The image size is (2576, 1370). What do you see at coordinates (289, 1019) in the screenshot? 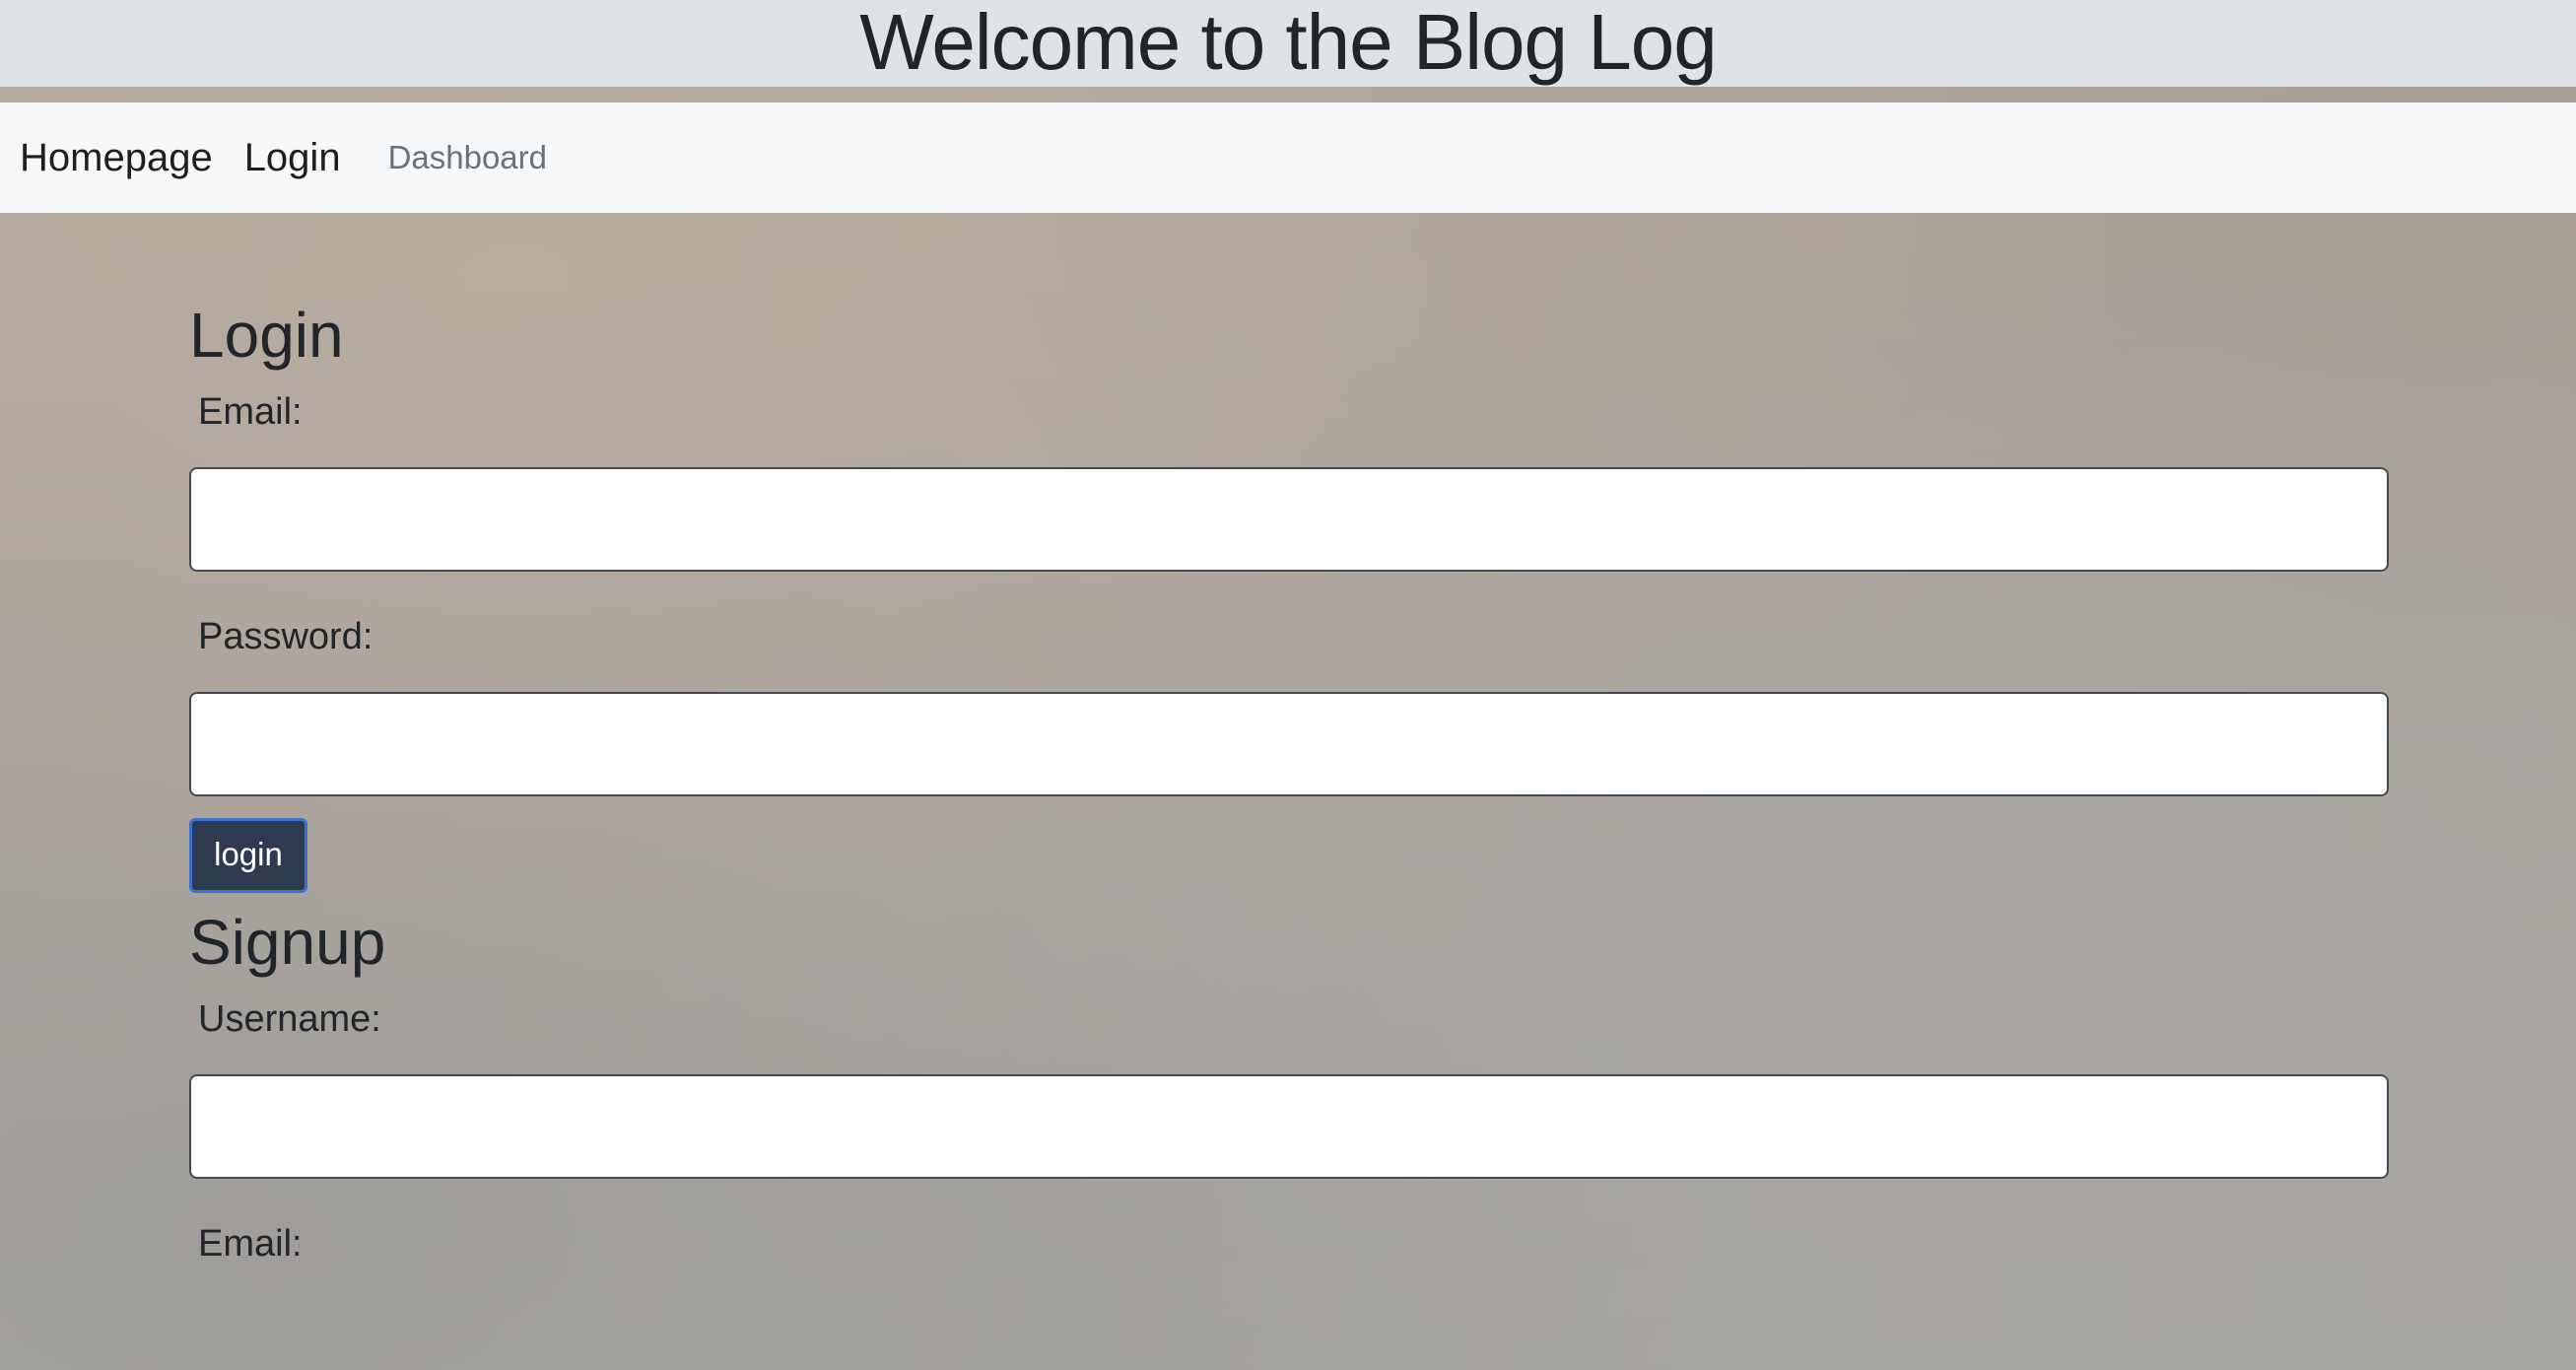
I see `signup-username-label: Username:` at bounding box center [289, 1019].